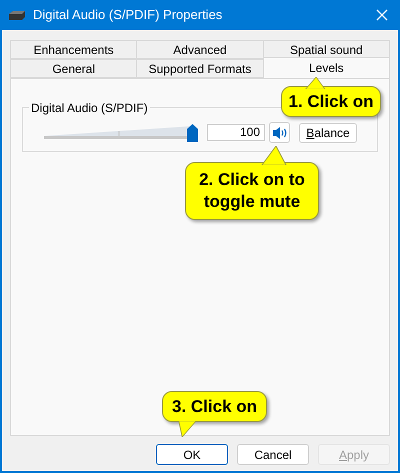 Image resolution: width=400 pixels, height=473 pixels. Describe the element at coordinates (121, 133) in the screenshot. I see `volume-slider` at that location.